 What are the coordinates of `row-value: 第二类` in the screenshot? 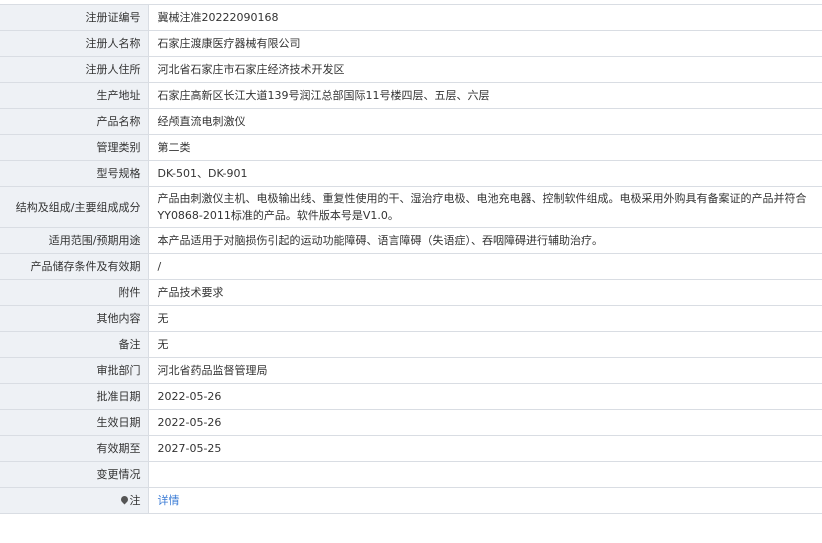 It's located at (484, 147).